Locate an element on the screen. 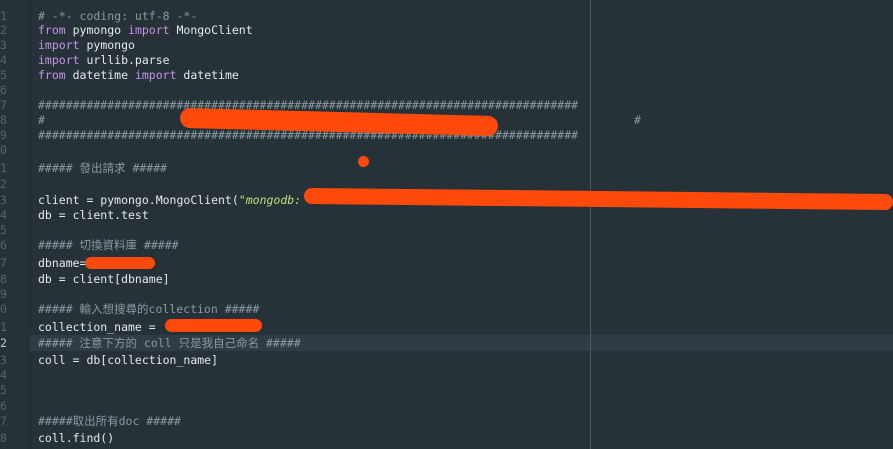  code-line-27: #####取出所有doc ##### is located at coordinates (109, 421).